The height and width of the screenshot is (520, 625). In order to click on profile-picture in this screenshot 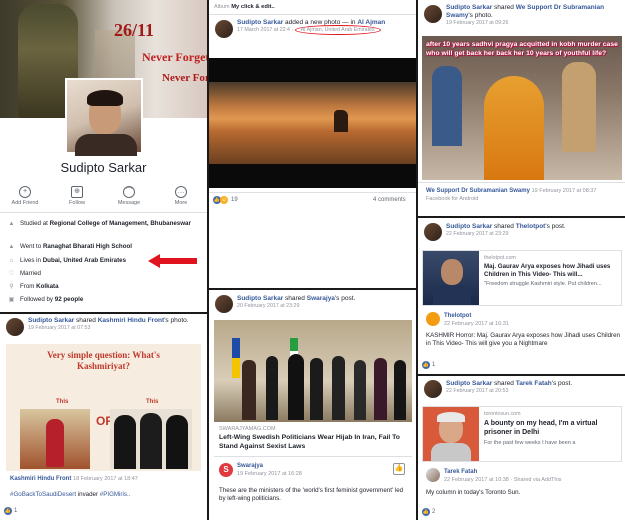, I will do `click(104, 117)`.